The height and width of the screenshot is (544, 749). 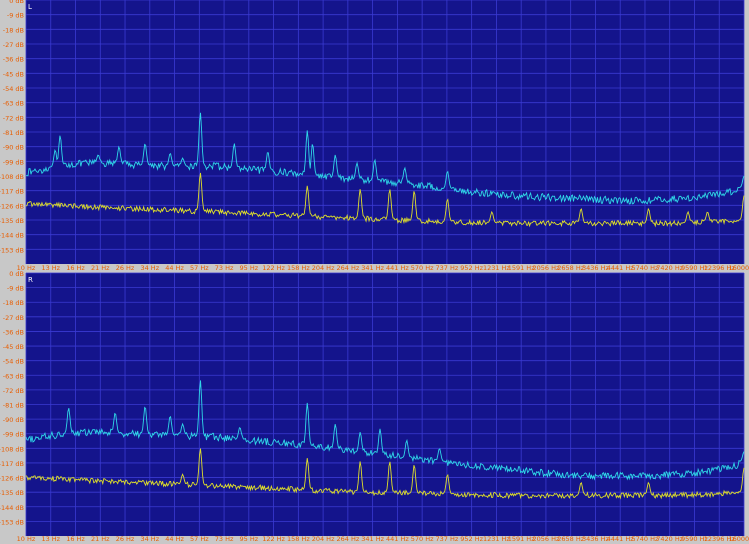 What do you see at coordinates (30, 7) in the screenshot?
I see `channel-label: L` at bounding box center [30, 7].